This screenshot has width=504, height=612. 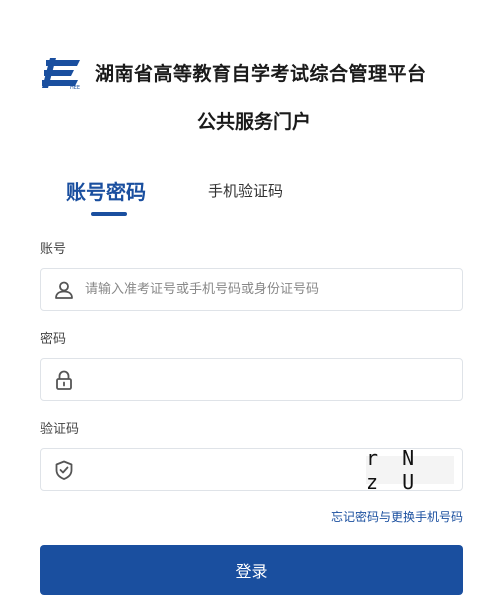 I want to click on password-field, so click(x=251, y=379).